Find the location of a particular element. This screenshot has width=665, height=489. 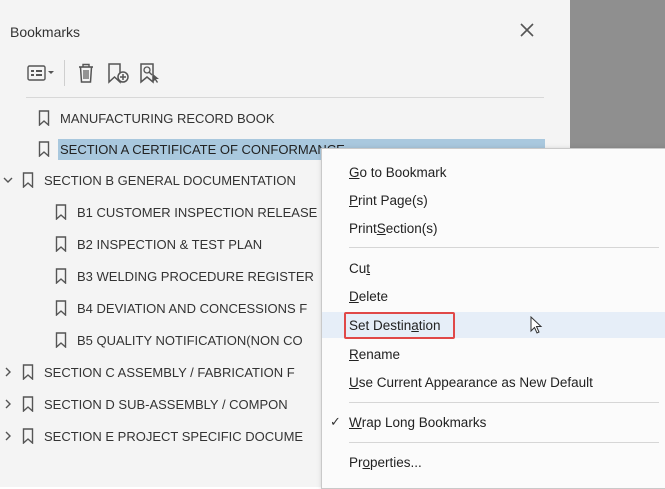

menu-item-rename: Rename is located at coordinates (493, 354).